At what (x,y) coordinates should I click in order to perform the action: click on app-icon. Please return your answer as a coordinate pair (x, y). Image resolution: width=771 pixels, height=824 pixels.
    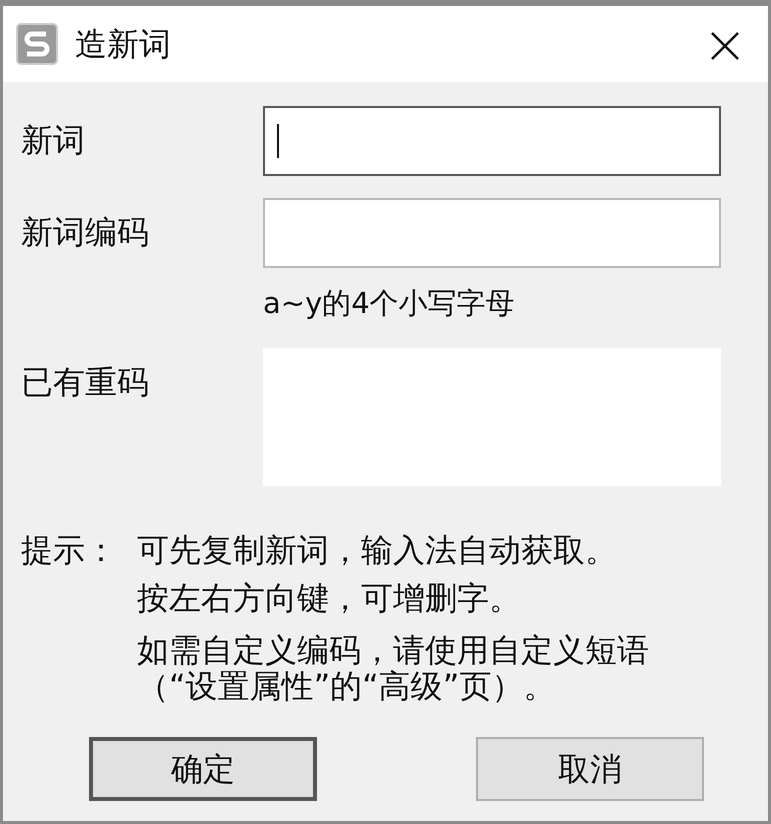
    Looking at the image, I should click on (37, 44).